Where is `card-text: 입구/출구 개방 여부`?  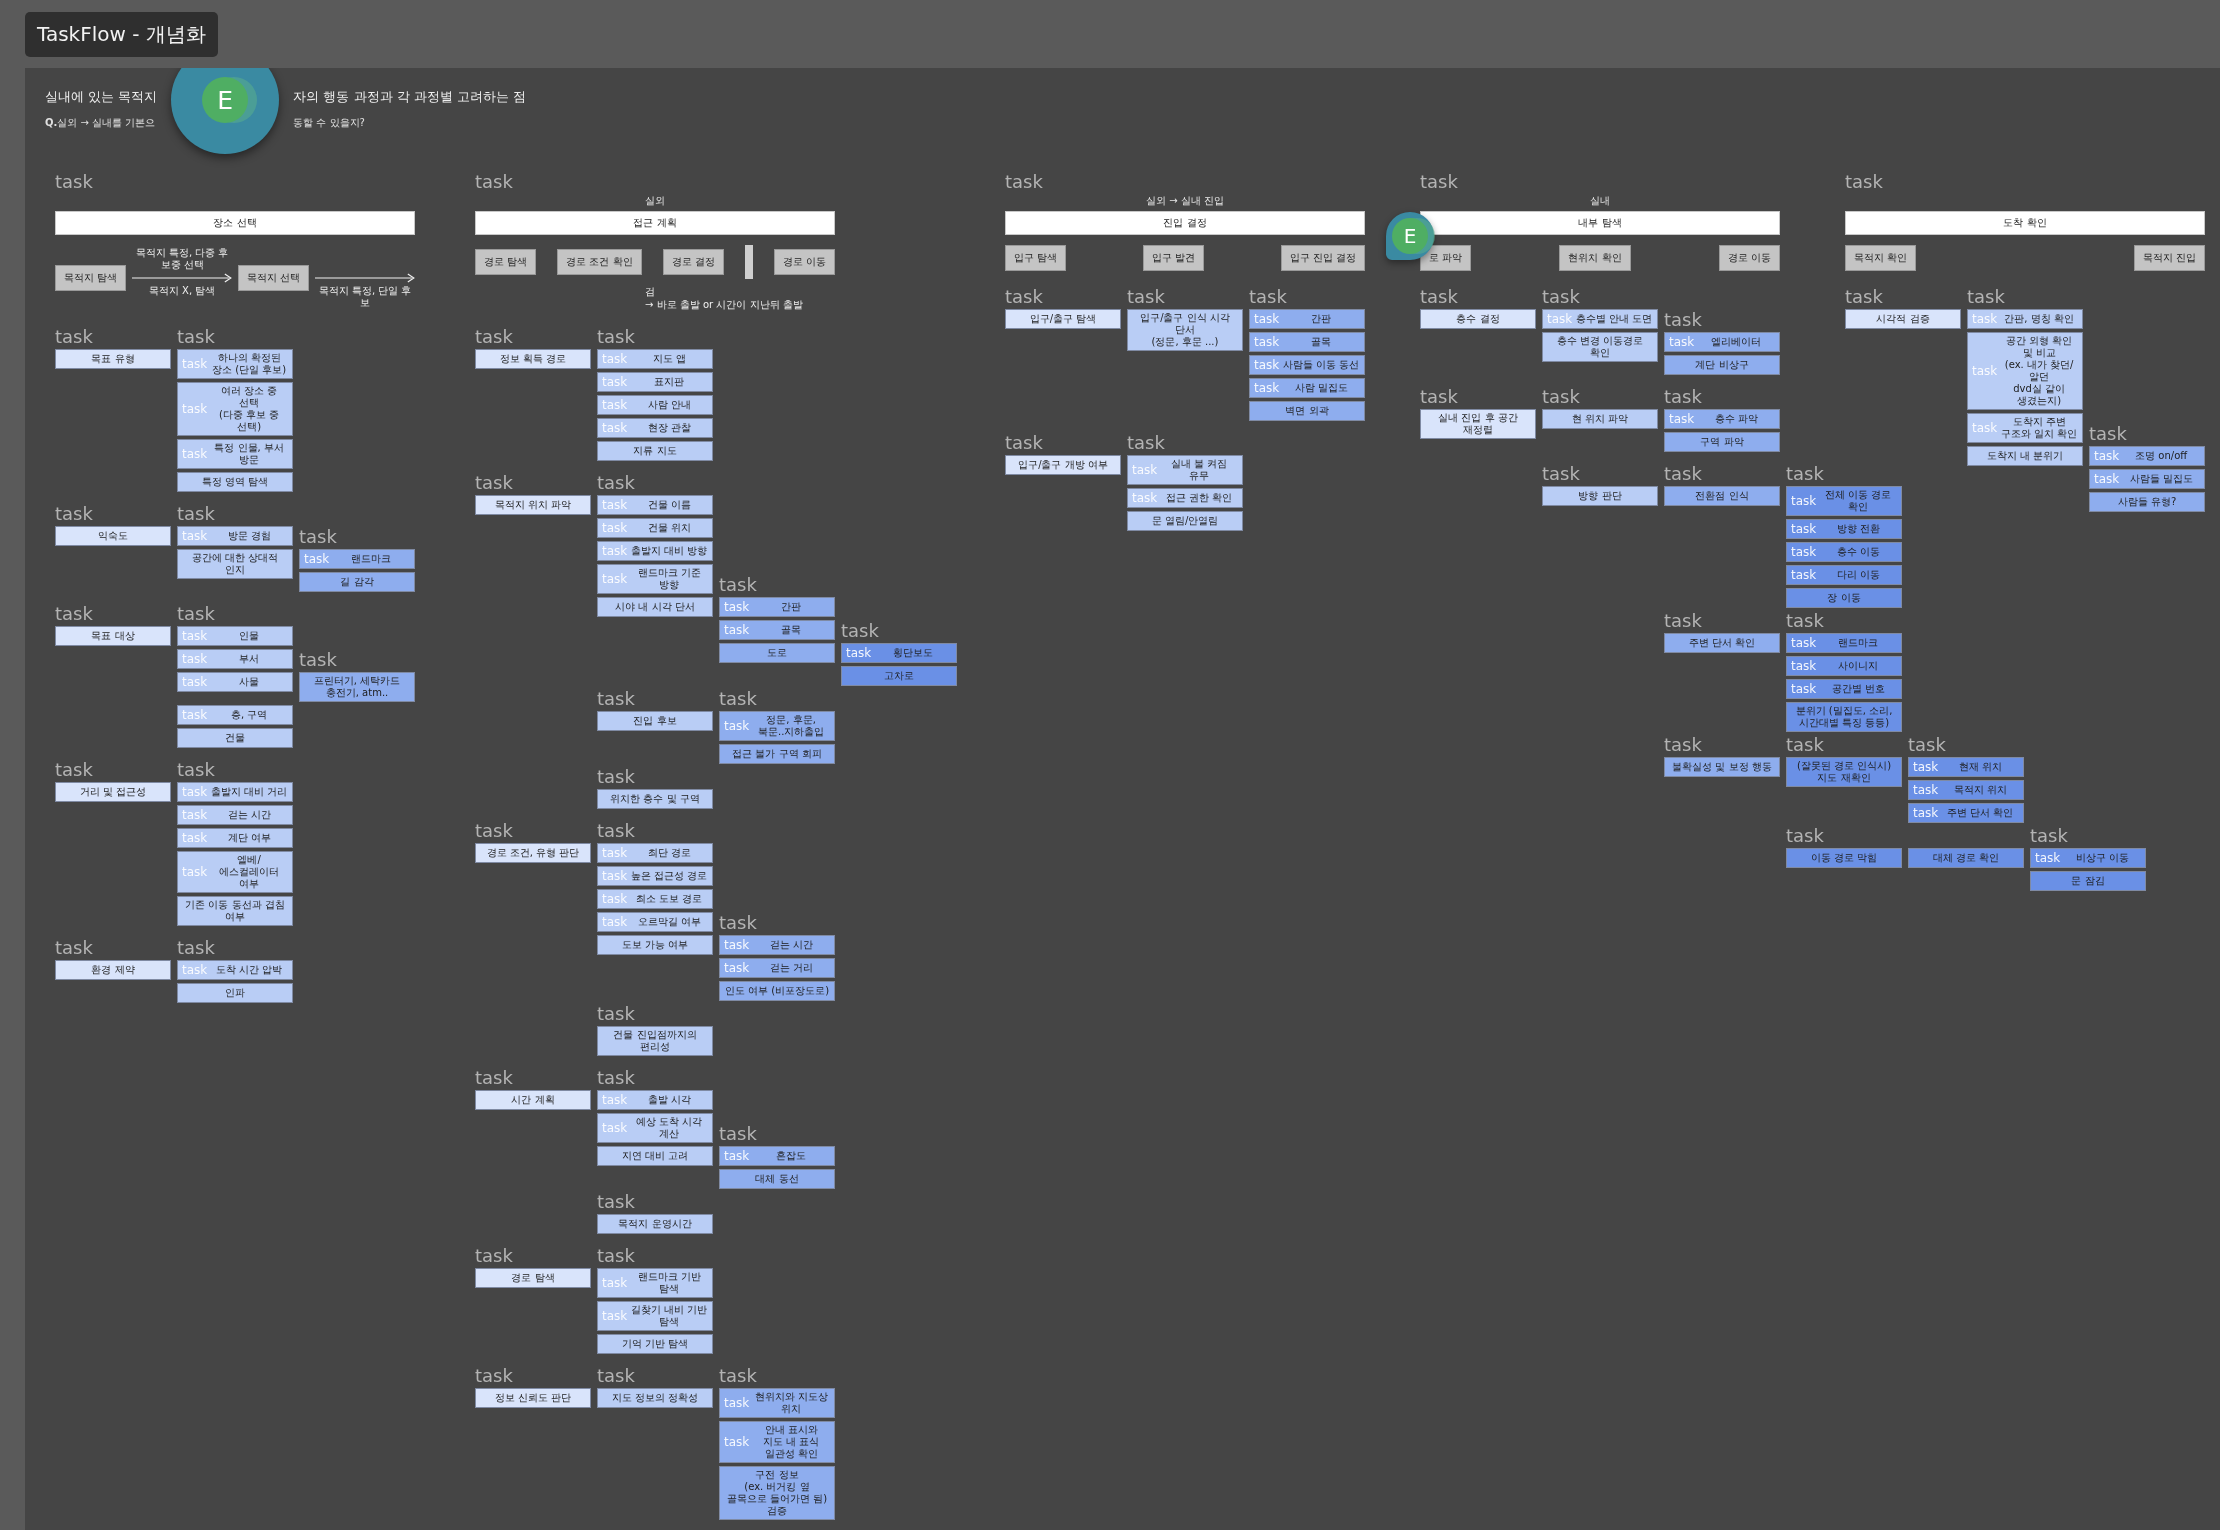 card-text: 입구/출구 개방 여부 is located at coordinates (1063, 465).